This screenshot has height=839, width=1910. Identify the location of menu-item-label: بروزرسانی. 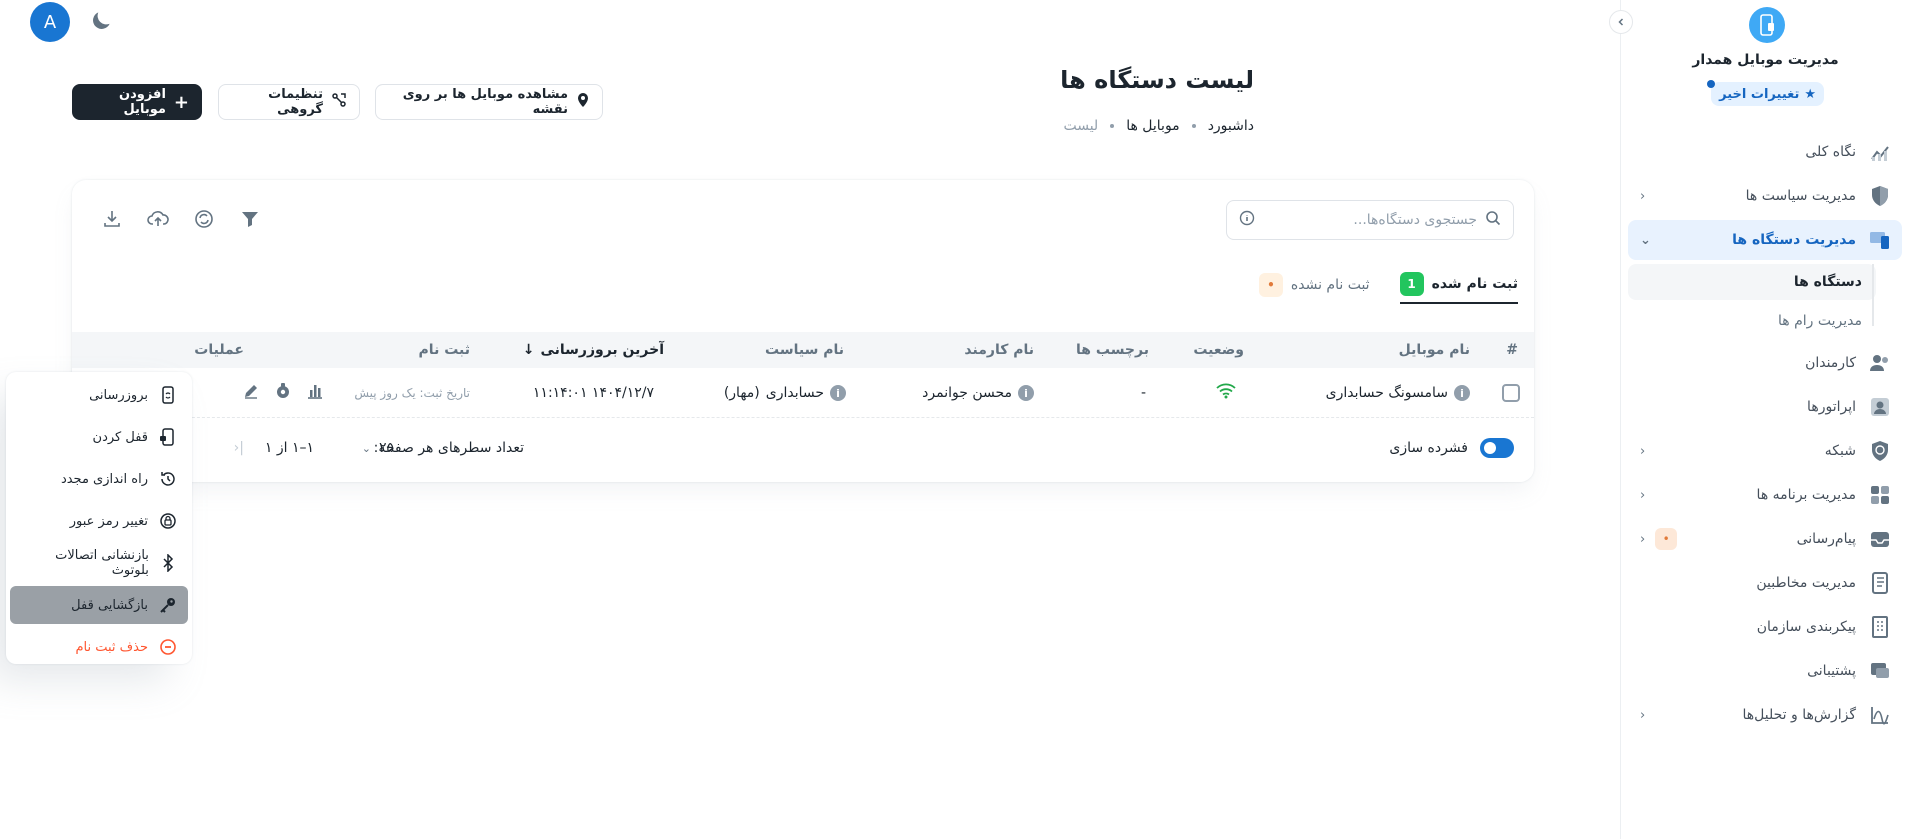
(118, 395).